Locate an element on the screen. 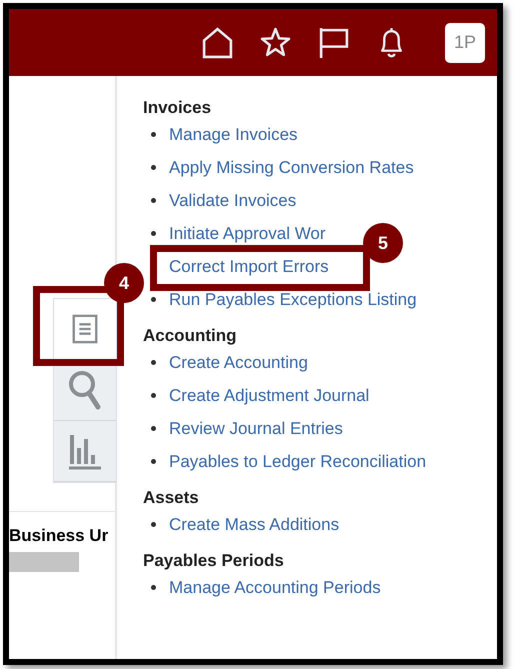 The height and width of the screenshot is (669, 515). section-heading: Assets is located at coordinates (171, 498).